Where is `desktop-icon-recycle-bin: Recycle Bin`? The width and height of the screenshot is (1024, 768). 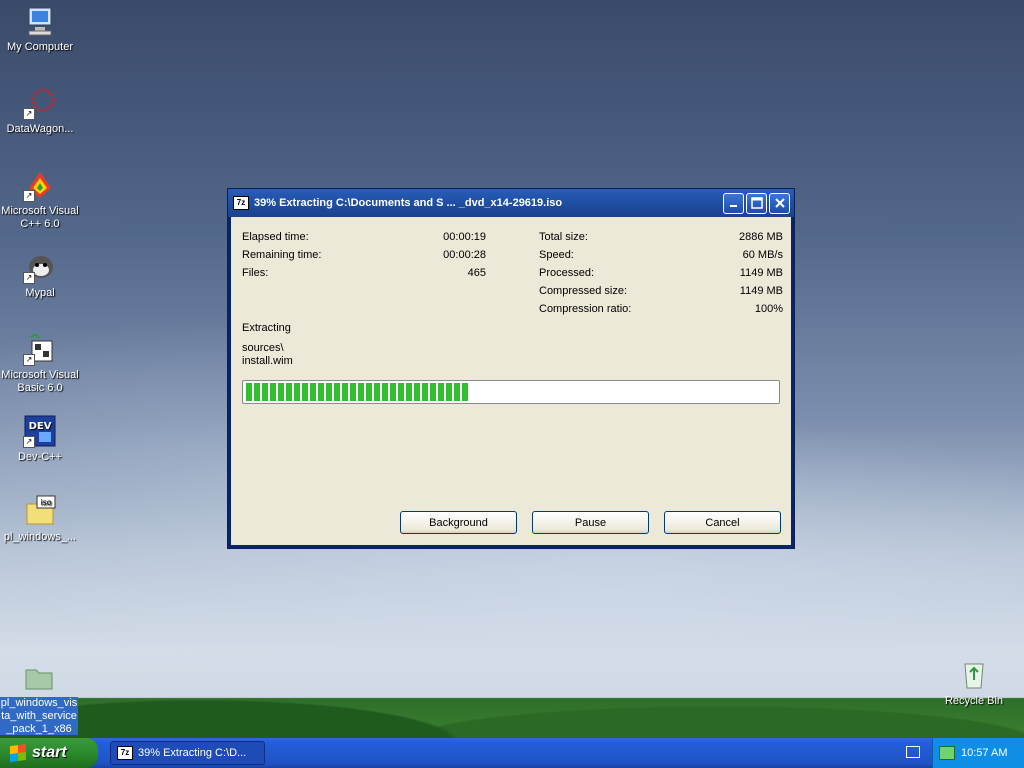
desktop-icon-recycle-bin: Recycle Bin is located at coordinates (974, 683).